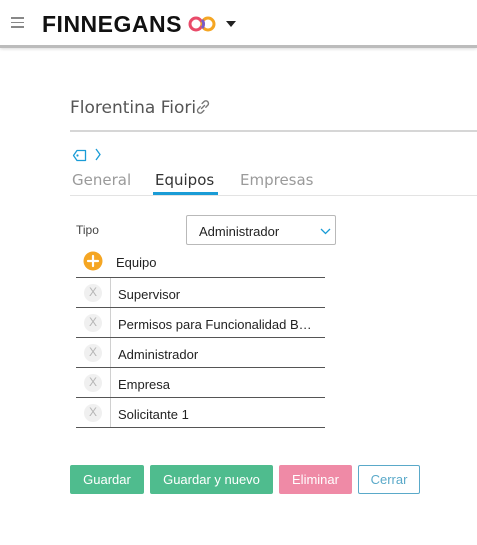 The image size is (477, 545). I want to click on top-bar: FINNEGANS, so click(238, 24).